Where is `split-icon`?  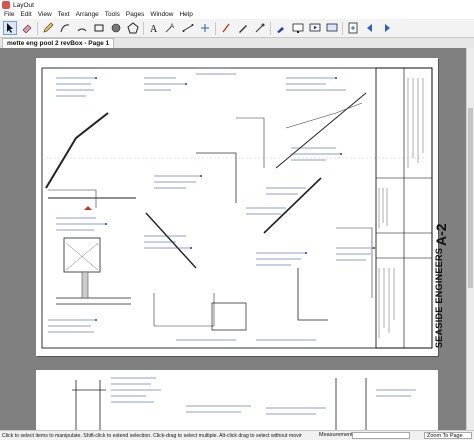
split-icon is located at coordinates (205, 28).